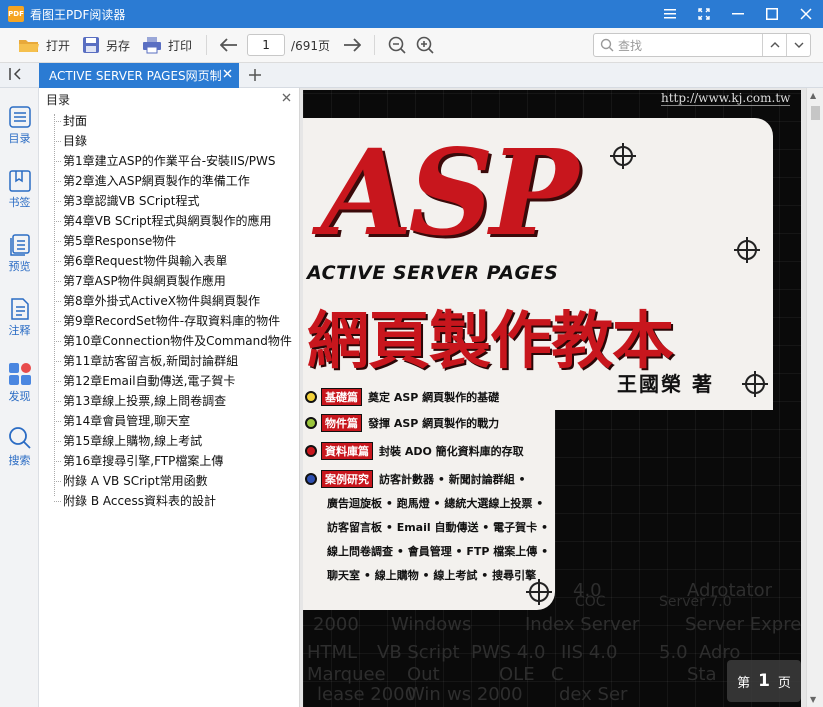 The image size is (823, 707). What do you see at coordinates (19, 326) in the screenshot?
I see `rail-item-annotation: 注释` at bounding box center [19, 326].